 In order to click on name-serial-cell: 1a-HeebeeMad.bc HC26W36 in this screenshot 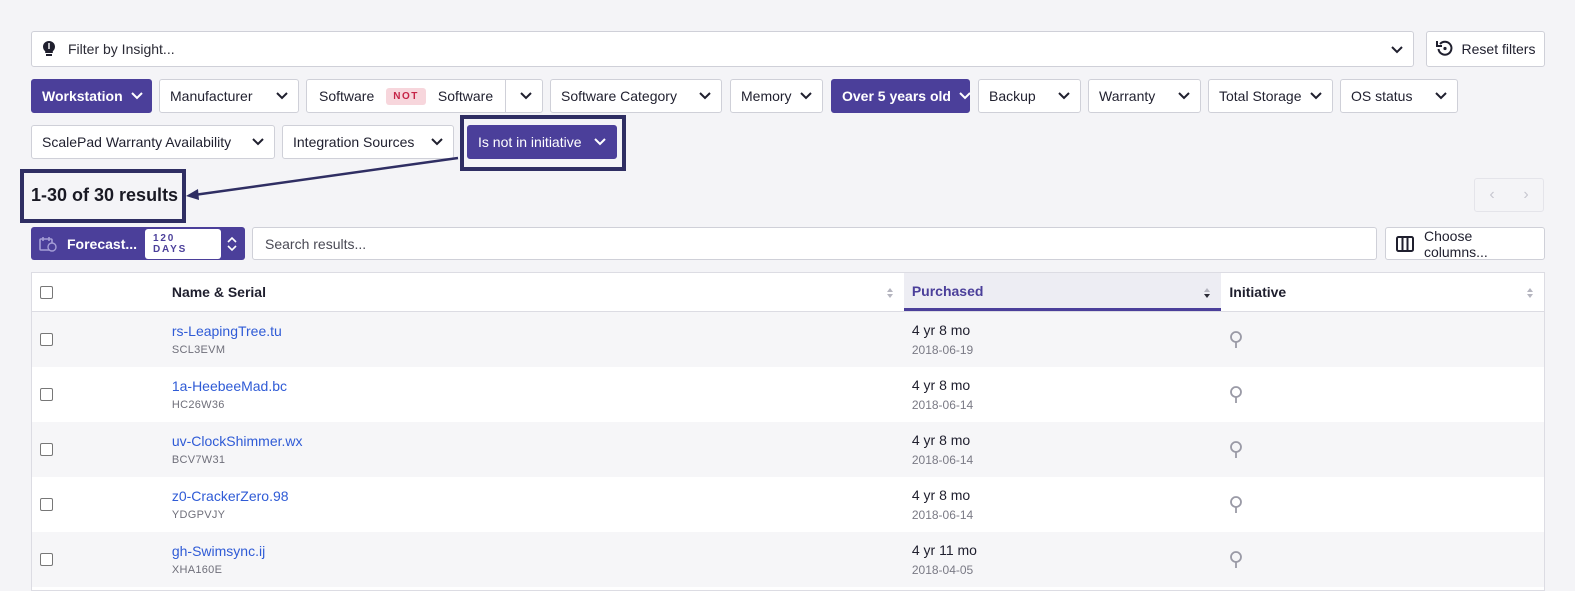, I will do `click(538, 394)`.